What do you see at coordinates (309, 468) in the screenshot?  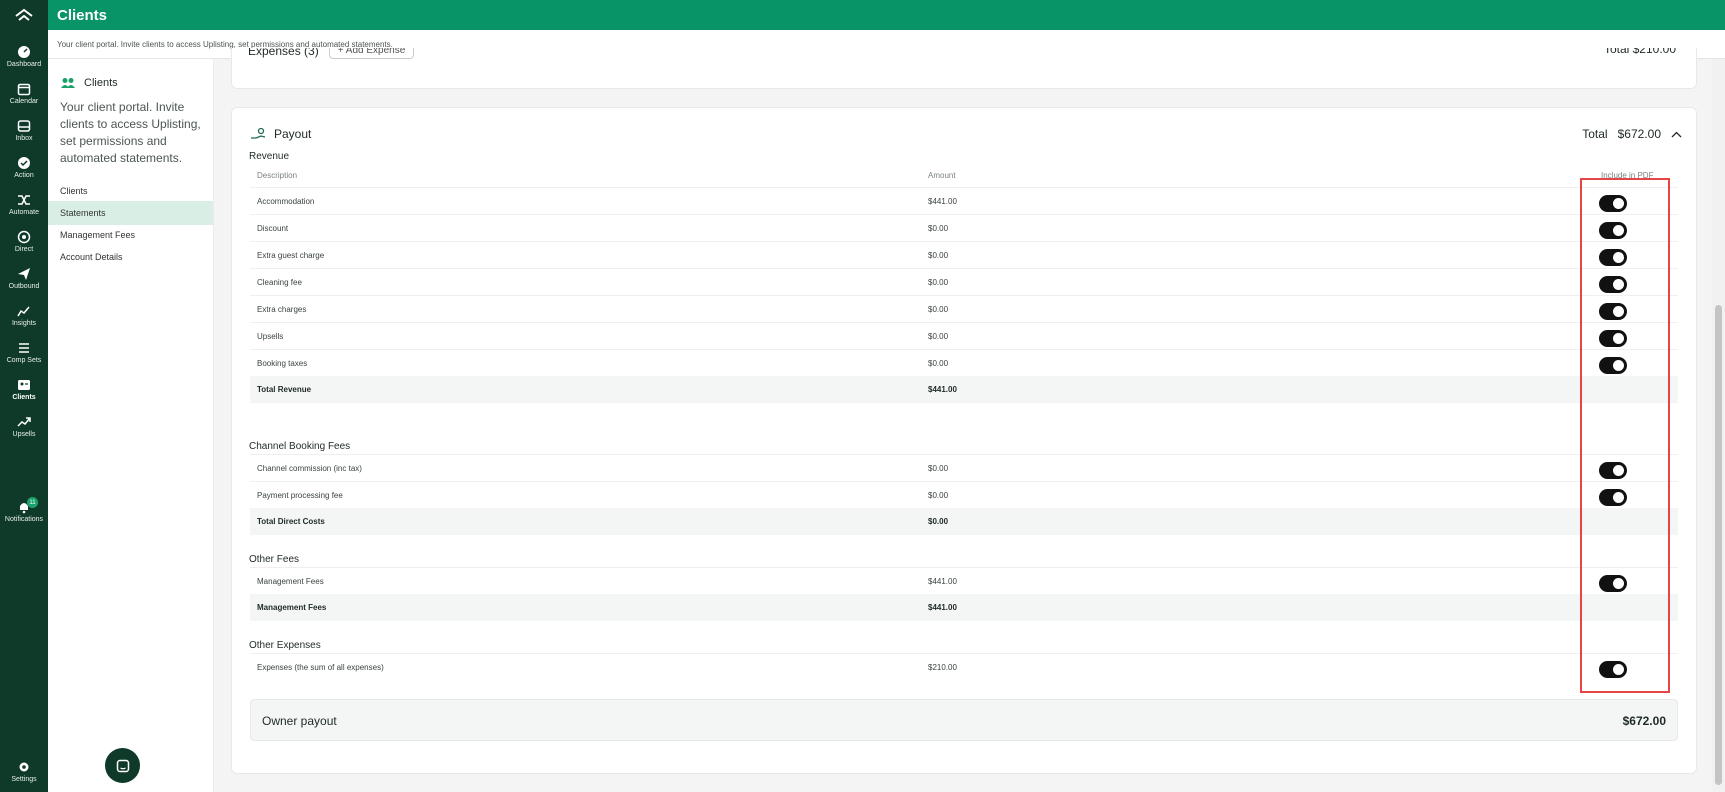 I see `row-description: Channel commission (inc tax)` at bounding box center [309, 468].